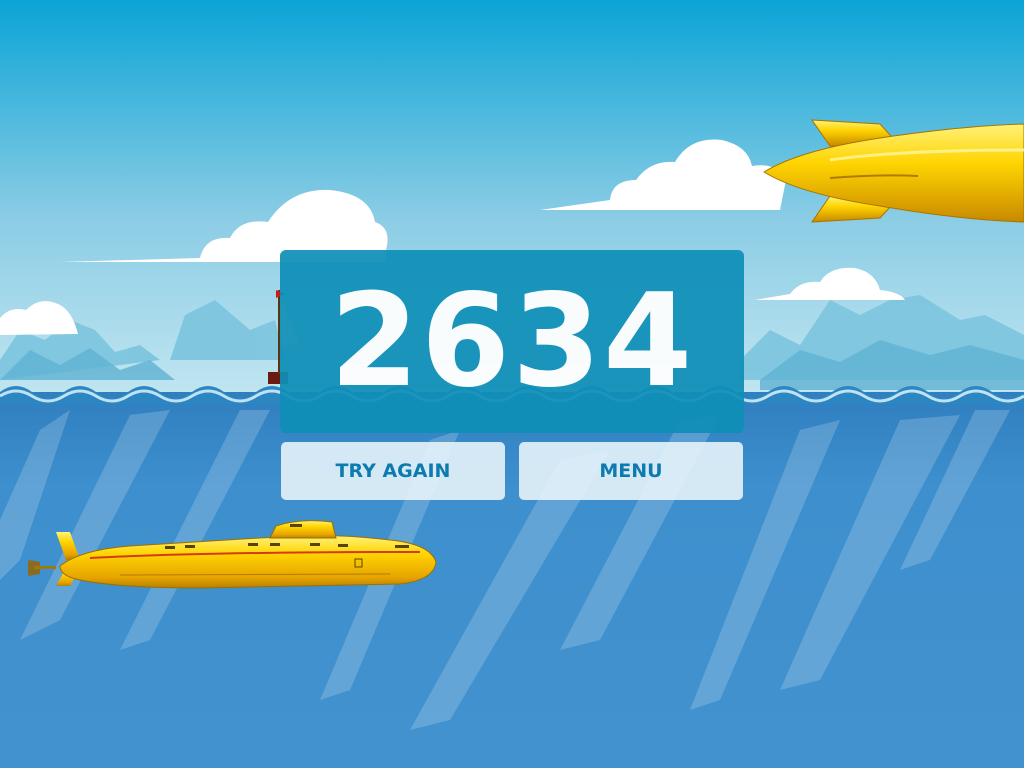 The width and height of the screenshot is (1024, 768). I want to click on menu-button: MENU, so click(631, 471).